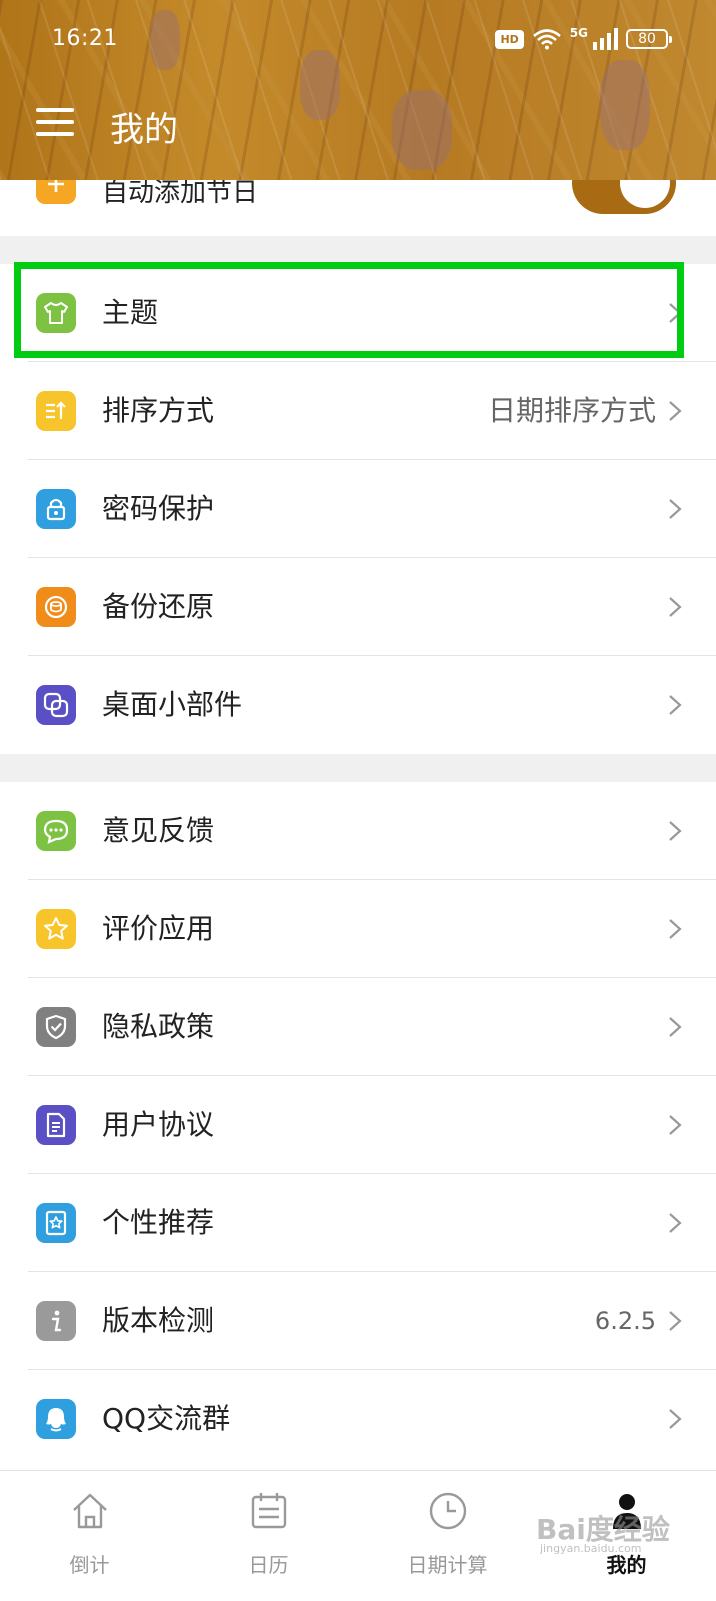 The width and height of the screenshot is (716, 1601). Describe the element at coordinates (158, 830) in the screenshot. I see `menu-item-label: 意见反馈` at that location.